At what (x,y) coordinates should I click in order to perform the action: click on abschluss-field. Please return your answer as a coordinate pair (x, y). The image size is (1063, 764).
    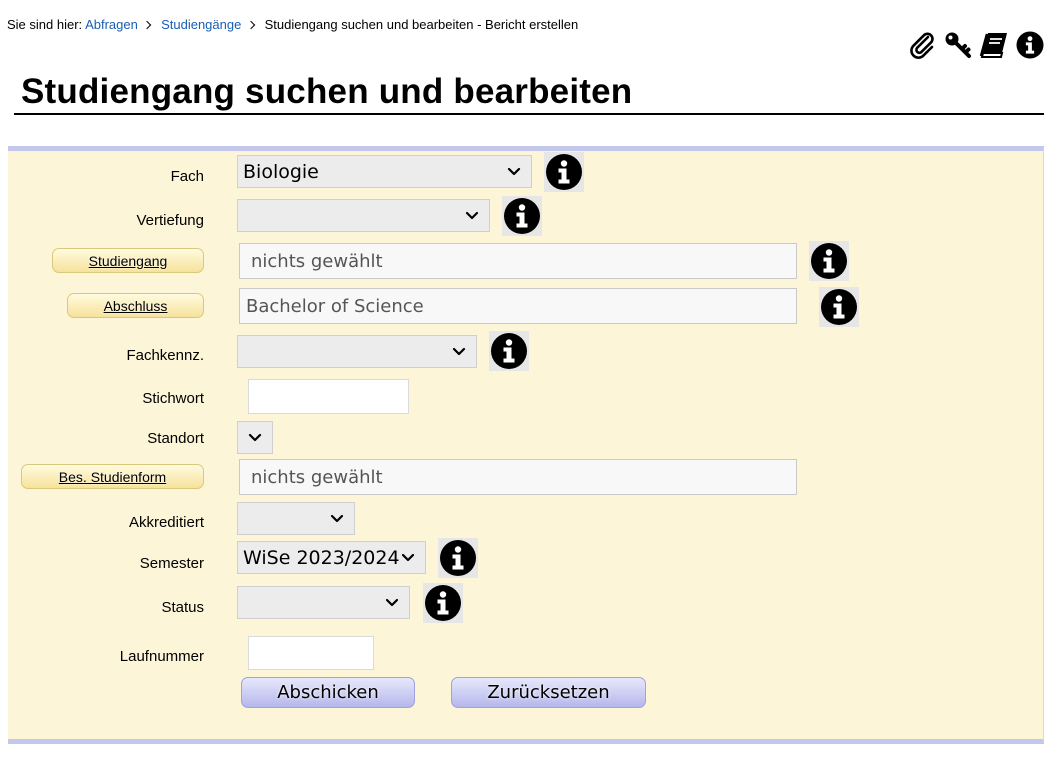
    Looking at the image, I should click on (518, 306).